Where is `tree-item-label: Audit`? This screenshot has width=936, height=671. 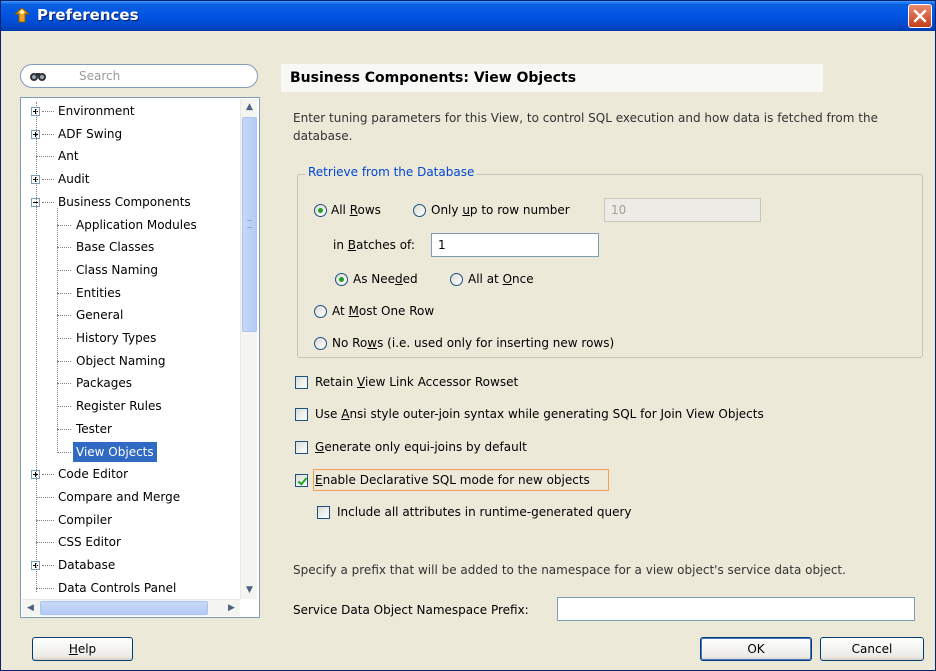
tree-item-label: Audit is located at coordinates (73, 179).